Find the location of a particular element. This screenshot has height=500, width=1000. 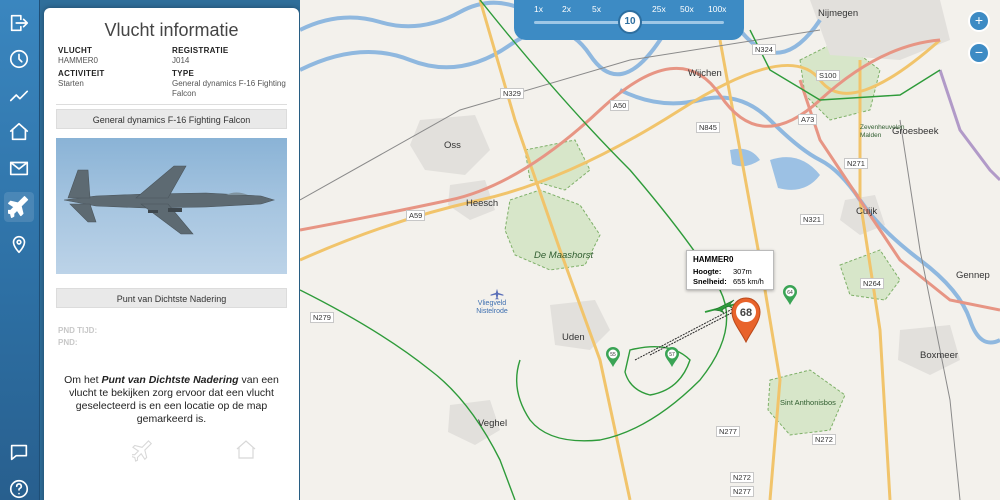

plane-faint-icon is located at coordinates (142, 451).